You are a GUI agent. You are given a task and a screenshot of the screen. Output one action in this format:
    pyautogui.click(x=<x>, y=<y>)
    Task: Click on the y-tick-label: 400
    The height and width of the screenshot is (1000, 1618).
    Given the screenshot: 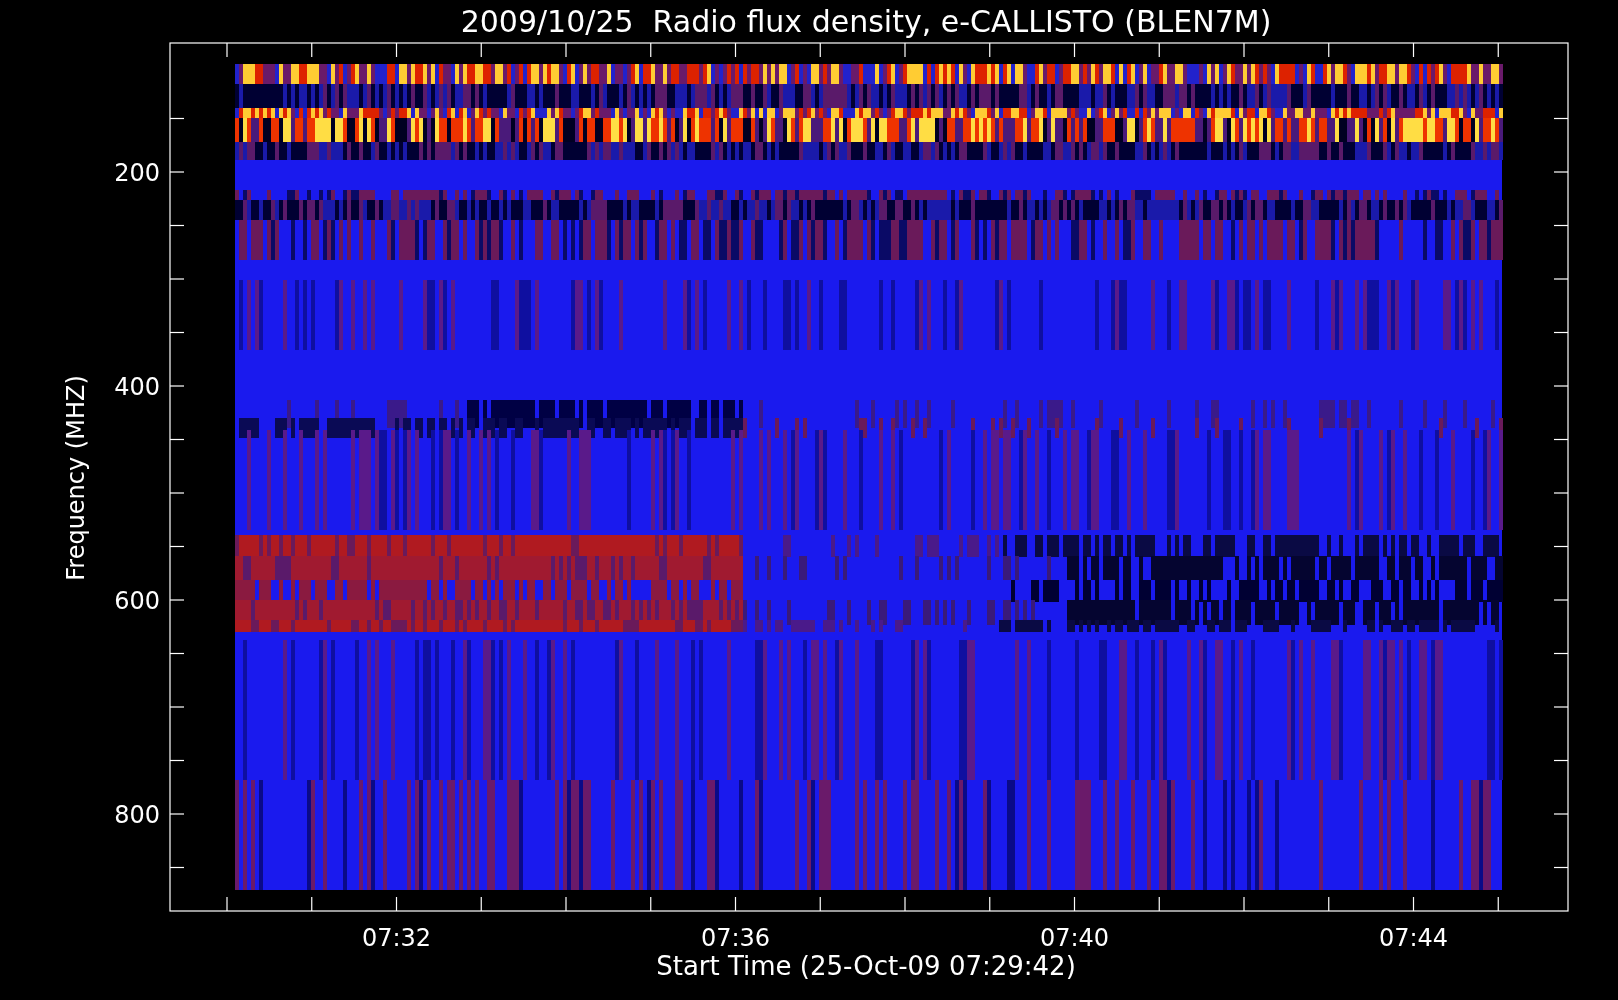 What is the action you would take?
    pyautogui.click(x=137, y=387)
    